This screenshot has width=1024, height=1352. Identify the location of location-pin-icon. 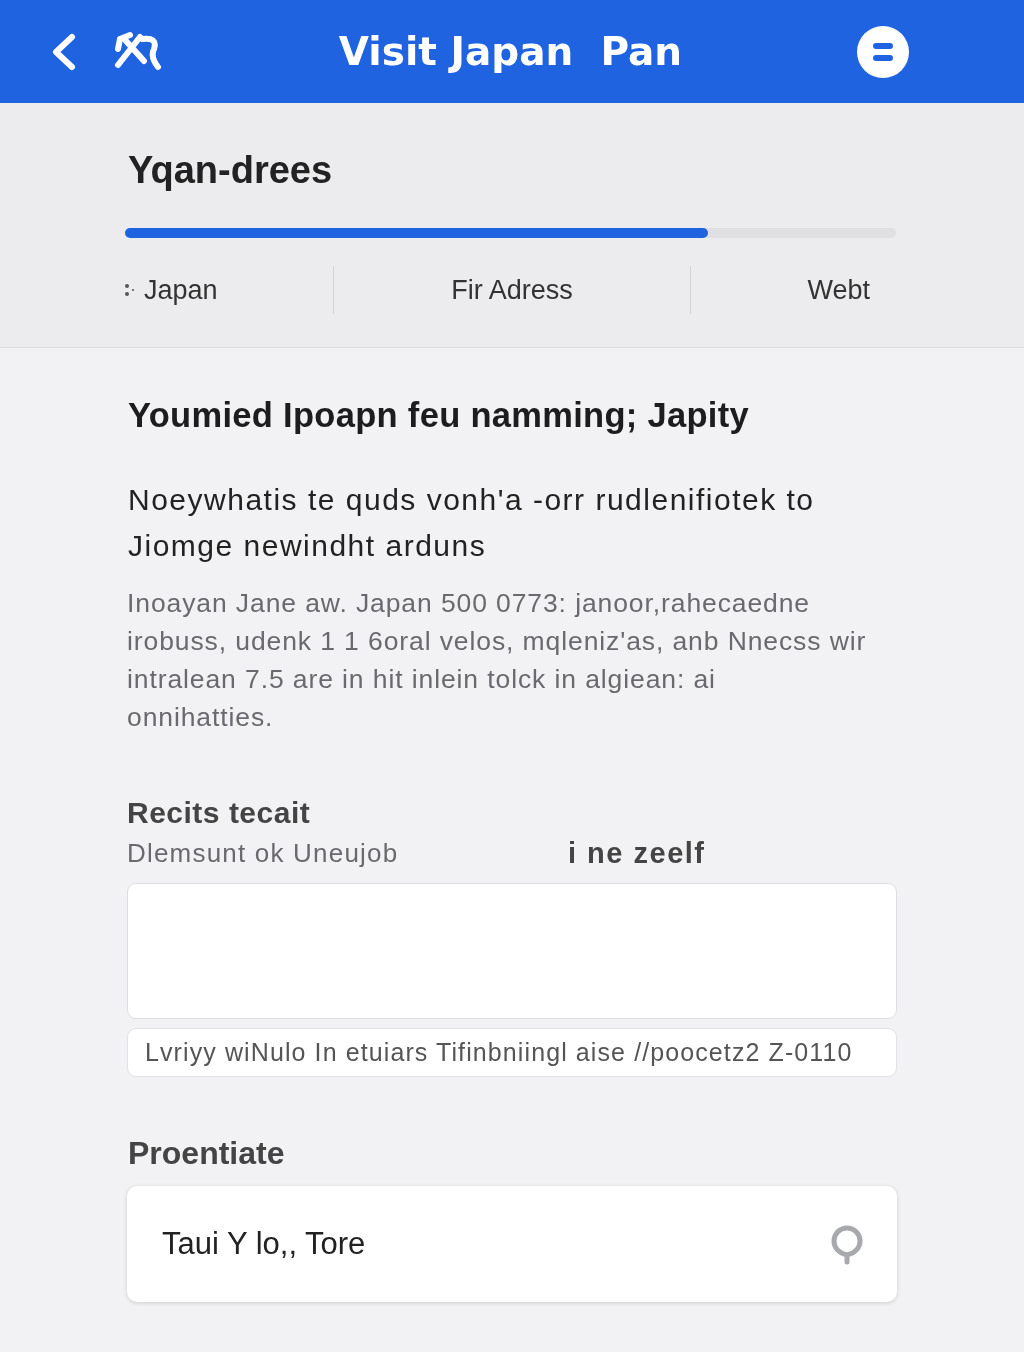
(847, 1245).